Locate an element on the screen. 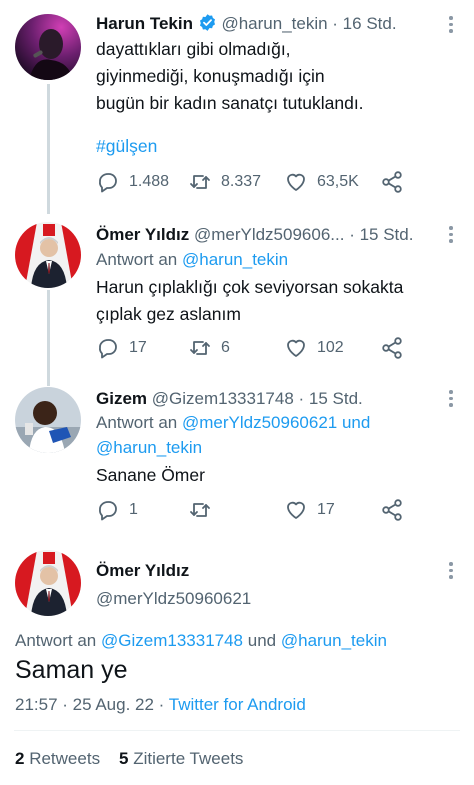 This screenshot has width=474, height=785. reply-button: 1.488 is located at coordinates (132, 182).